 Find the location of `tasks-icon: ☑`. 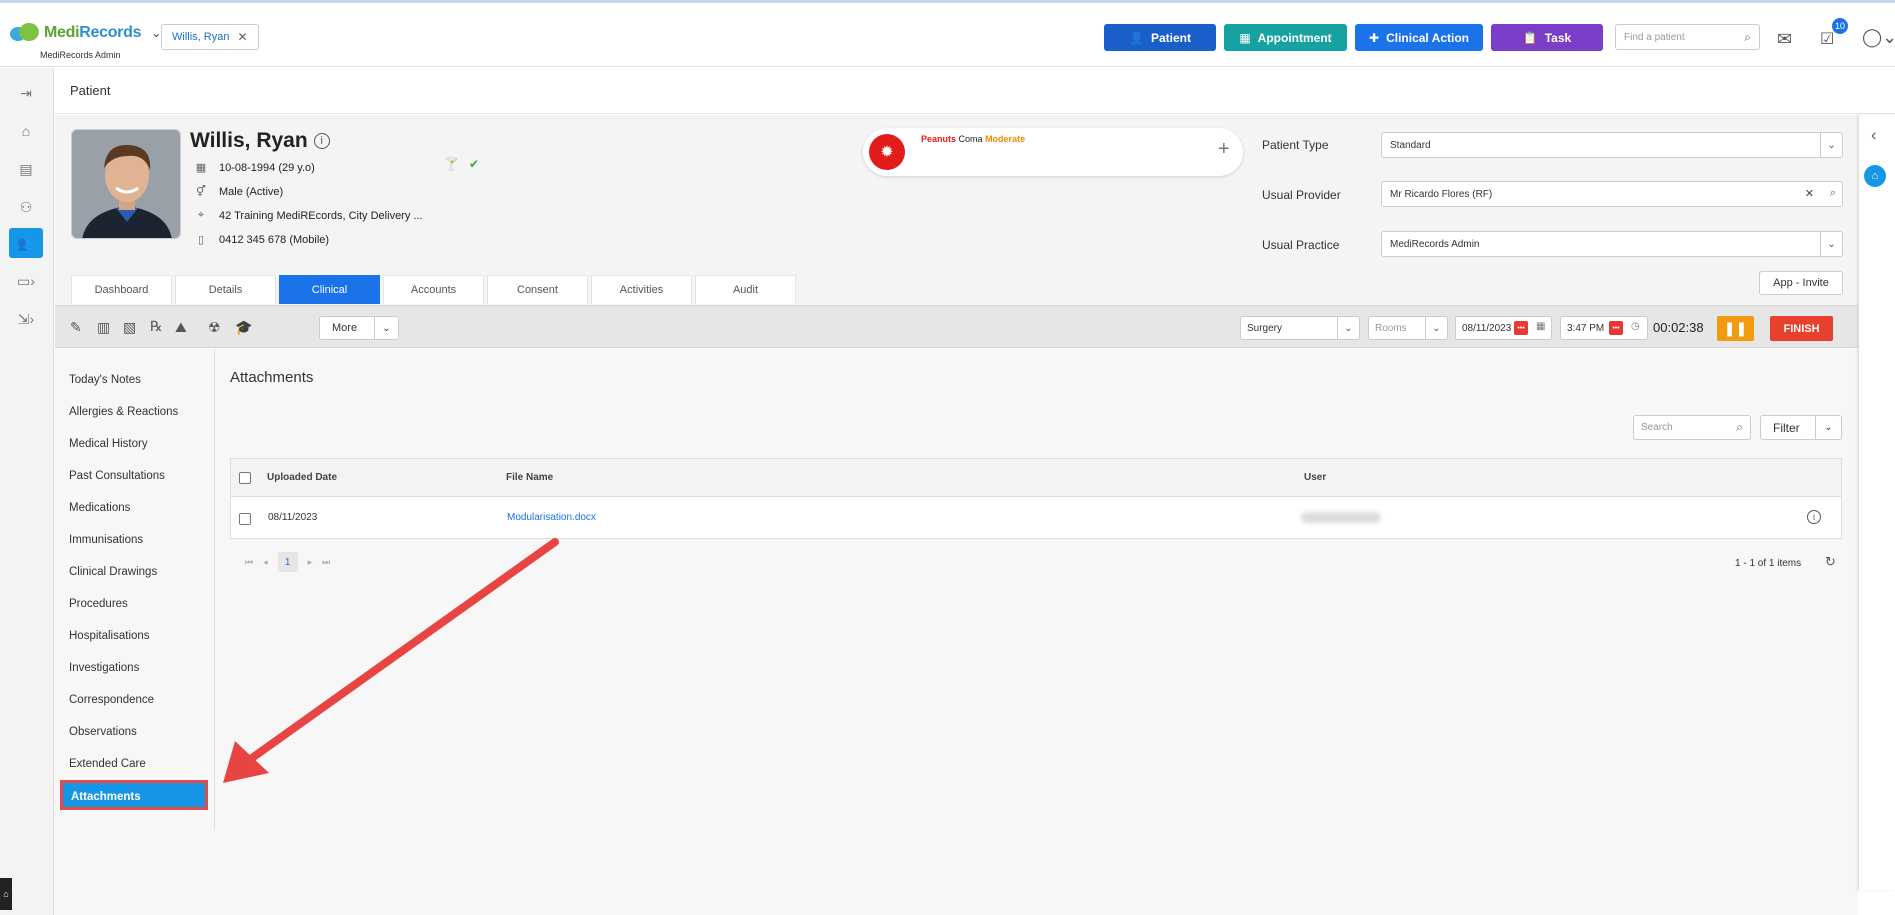

tasks-icon: ☑ is located at coordinates (1827, 39).